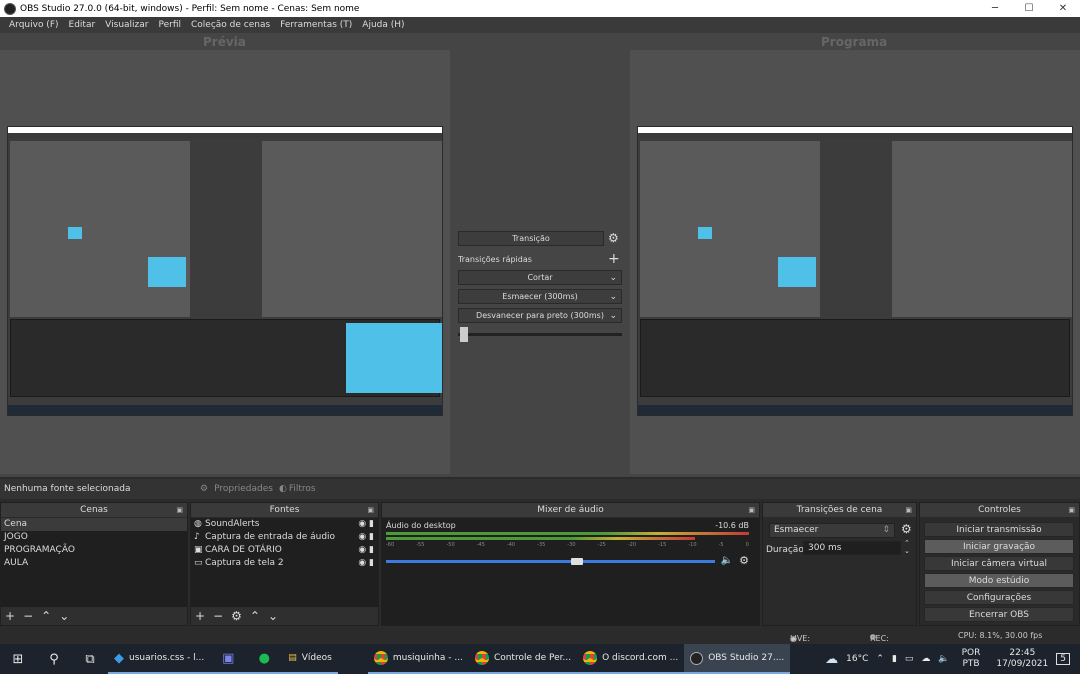 This screenshot has height=674, width=1080. I want to click on menu-ferramentas: Ferramentas (T), so click(316, 25).